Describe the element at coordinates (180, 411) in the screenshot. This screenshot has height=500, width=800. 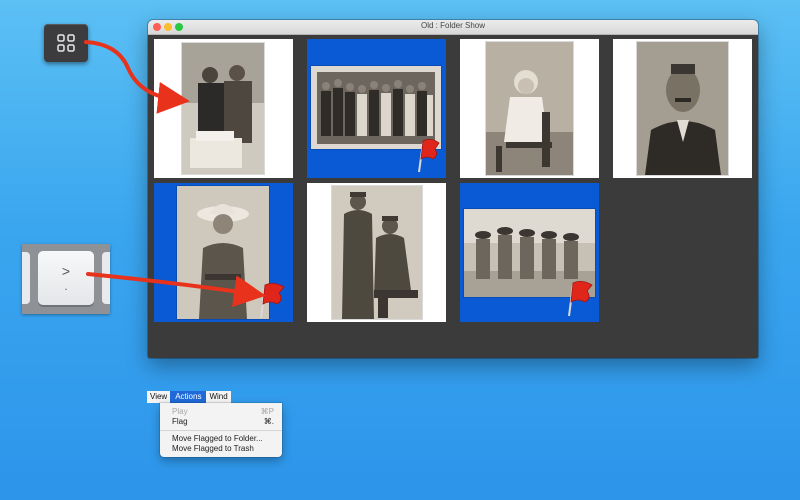
I see `menu-item-label: Play` at that location.